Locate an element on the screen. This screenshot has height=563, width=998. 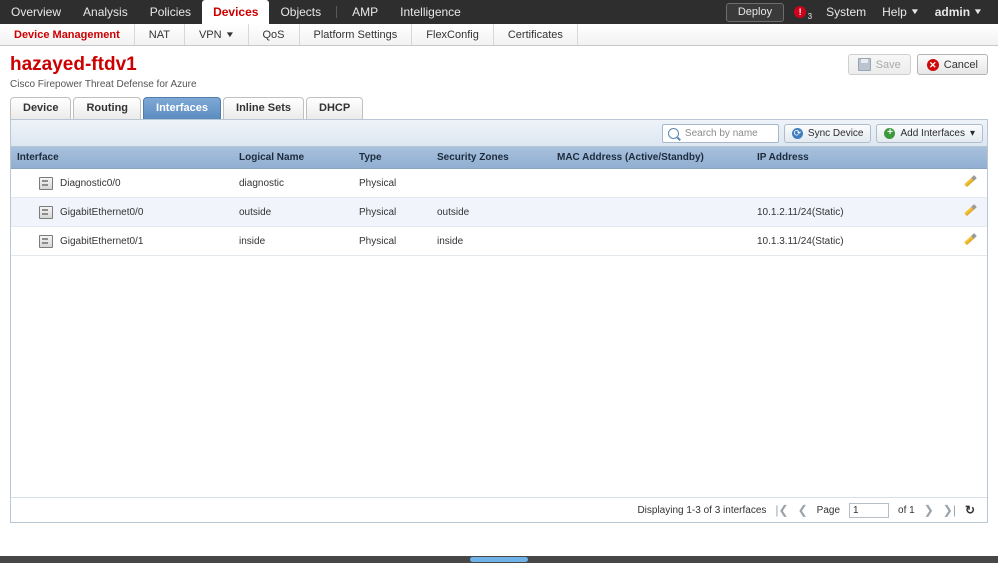
deploy-button: Deploy is located at coordinates (755, 12).